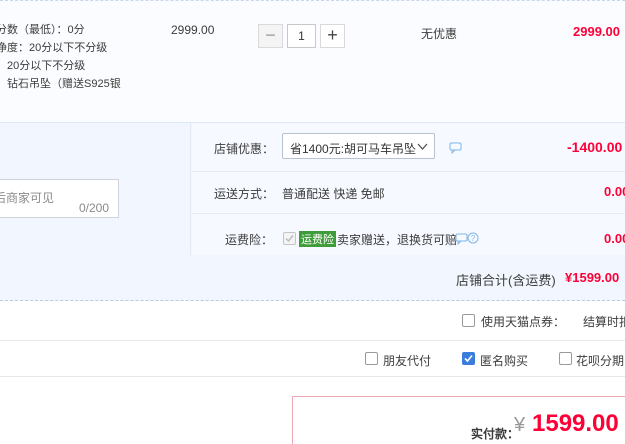  What do you see at coordinates (468, 320) in the screenshot?
I see `use-points-checkbox` at bounding box center [468, 320].